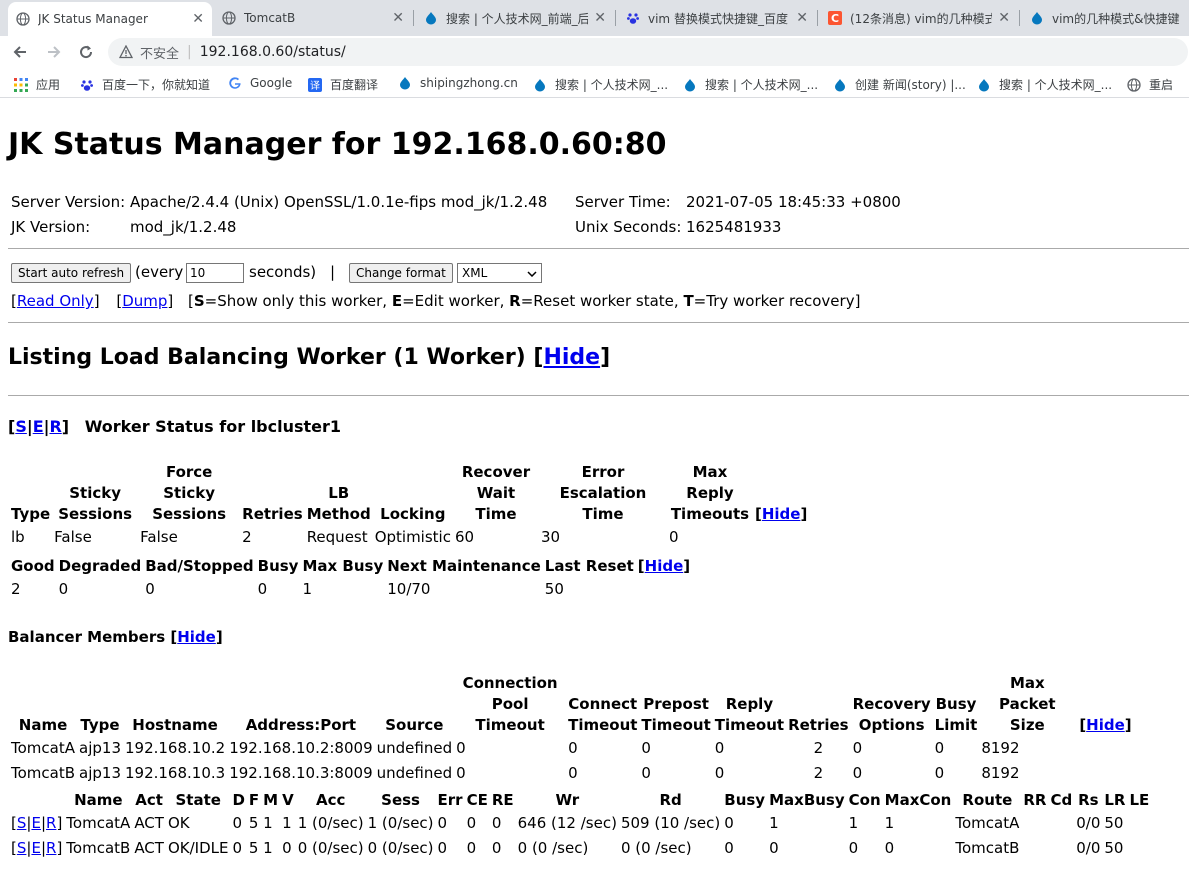 Image resolution: width=1189 pixels, height=869 pixels. Describe the element at coordinates (48, 85) in the screenshot. I see `bookmark-label: 应用` at that location.